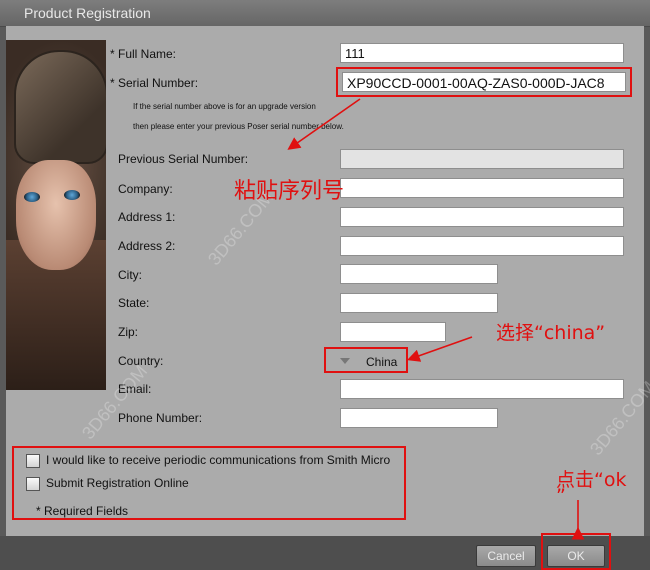 Image resolution: width=650 pixels, height=570 pixels. I want to click on arrow-to-serial, so click(324, 124).